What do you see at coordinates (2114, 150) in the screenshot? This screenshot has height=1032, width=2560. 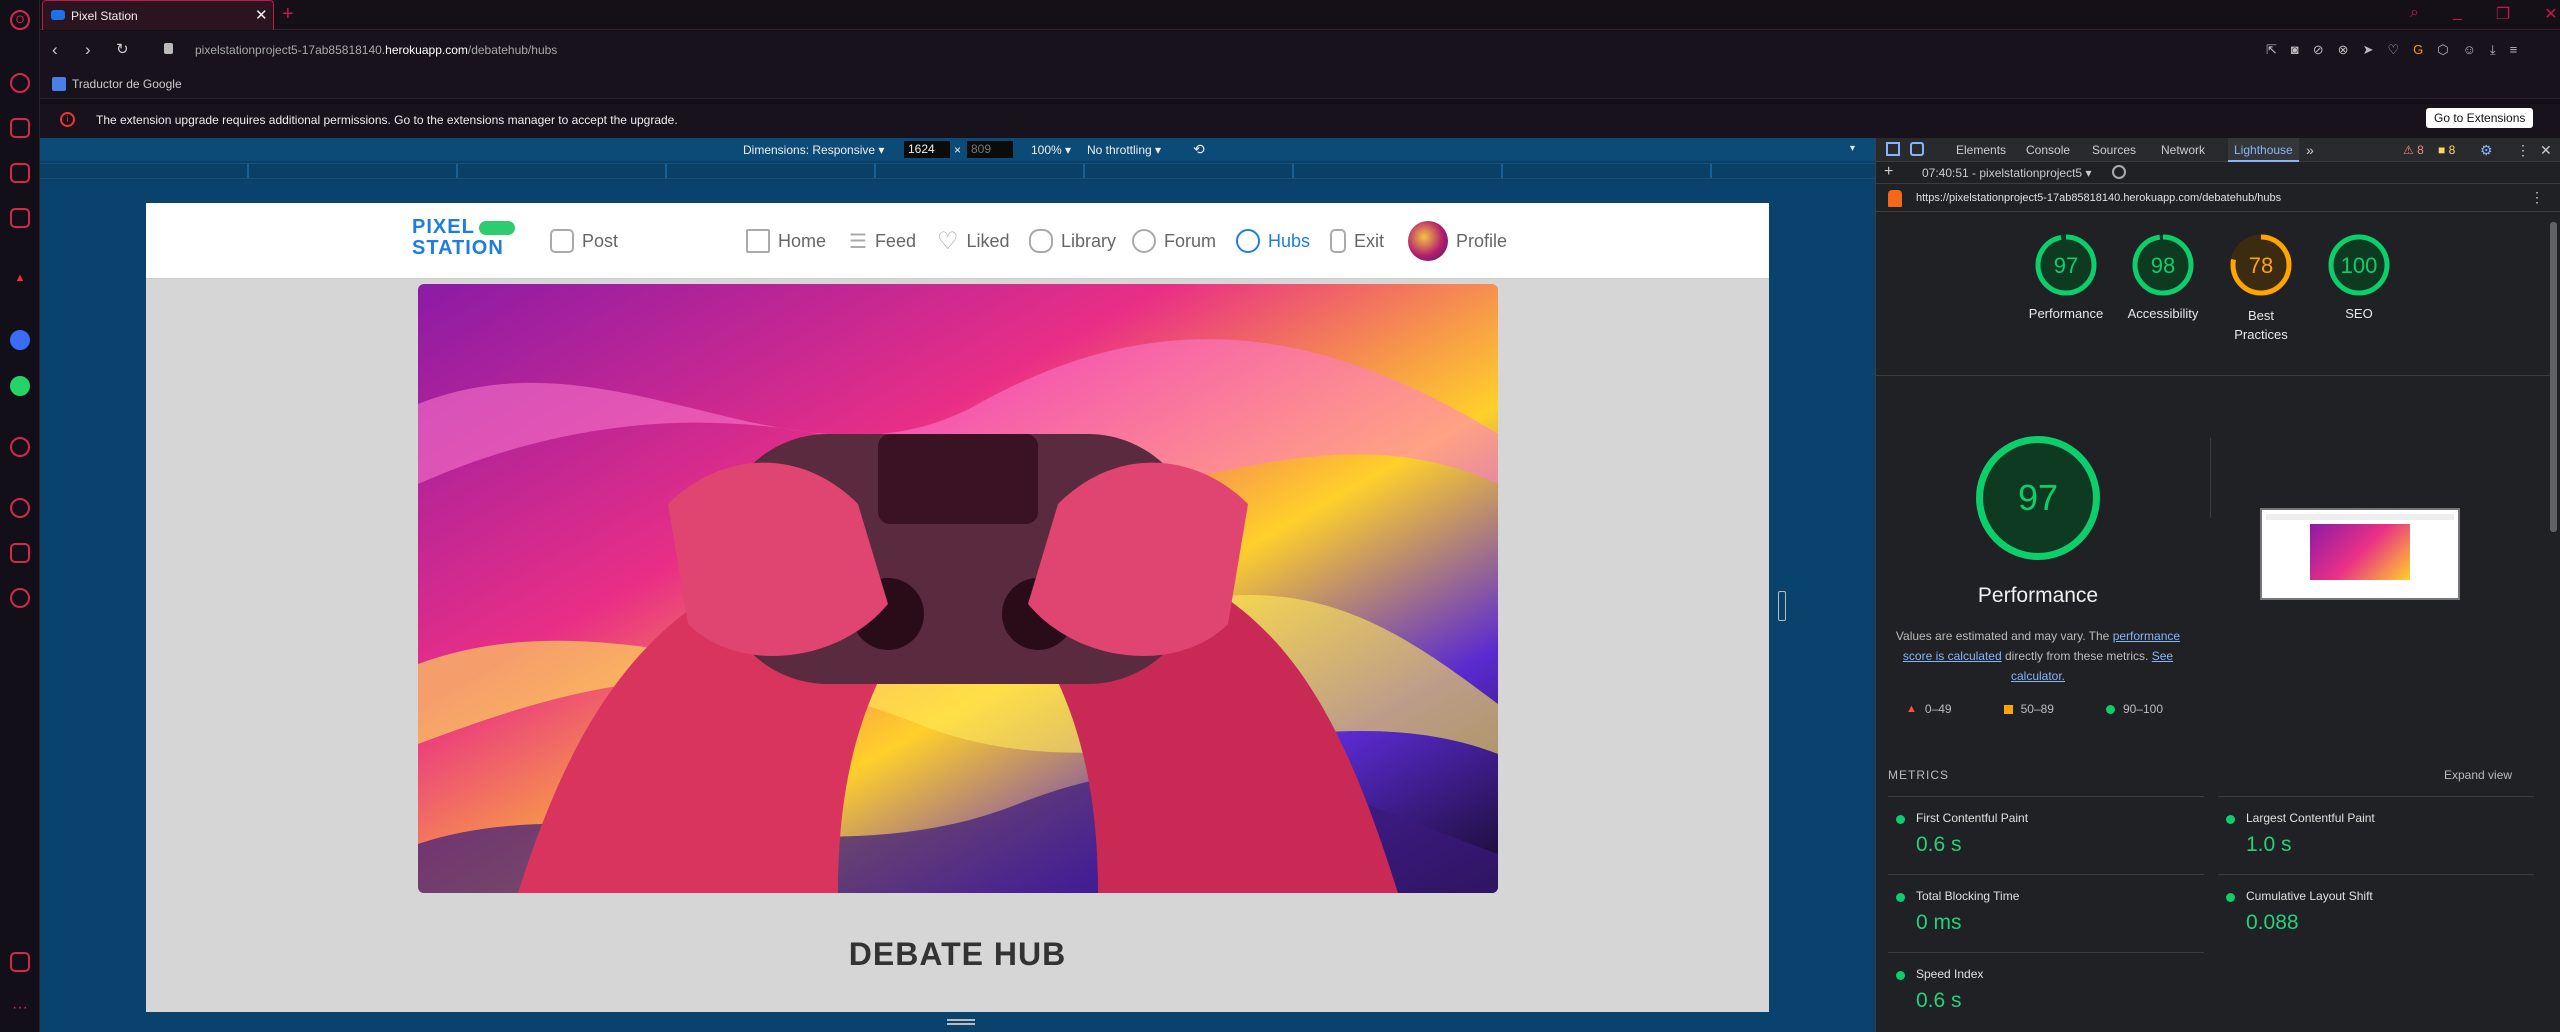 I see `tab-sources: Sources` at bounding box center [2114, 150].